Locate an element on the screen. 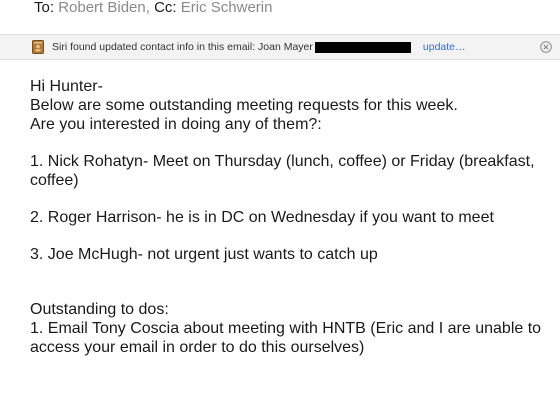 The image size is (560, 420). to-recipient: Robert Biden, is located at coordinates (104, 8).